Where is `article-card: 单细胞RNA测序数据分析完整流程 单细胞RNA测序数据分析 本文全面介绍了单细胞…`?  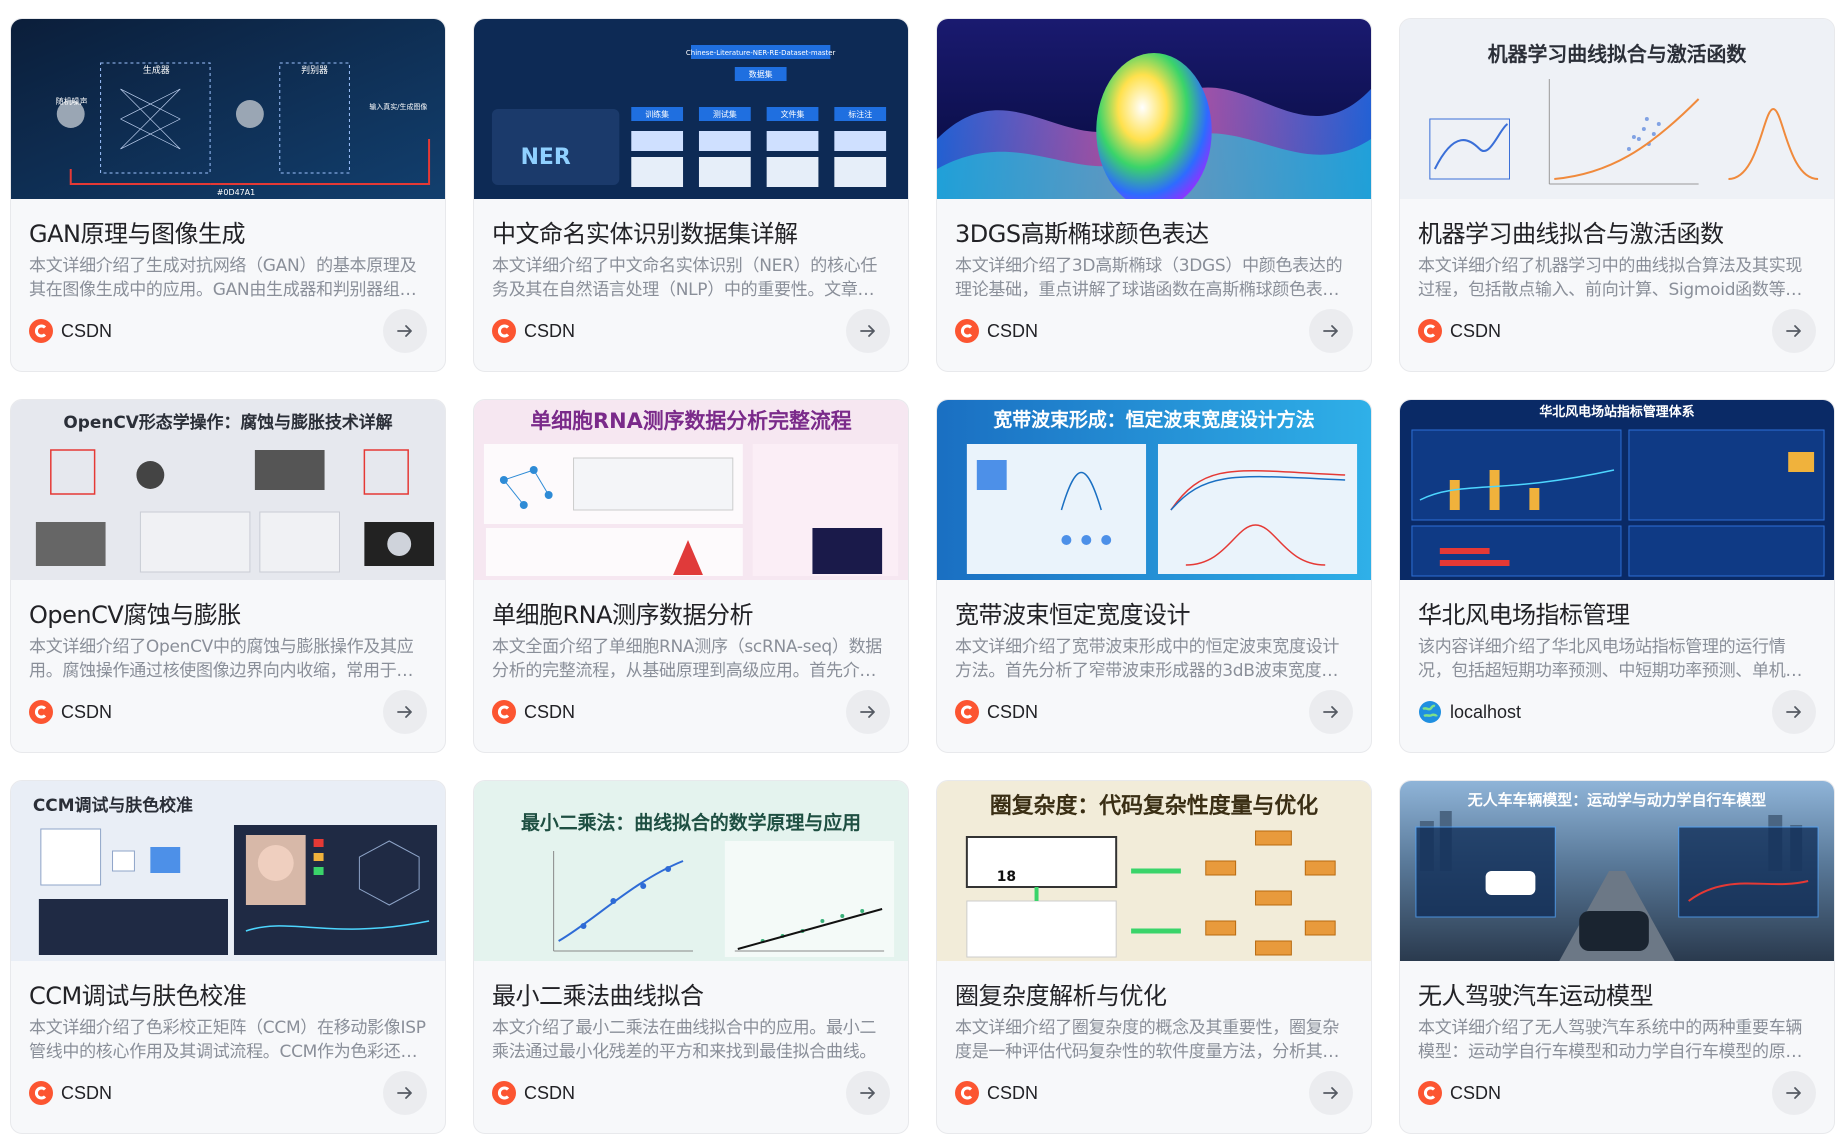 article-card: 单细胞RNA测序数据分析完整流程 单细胞RNA测序数据分析 本文全面介绍了单细胞… is located at coordinates (691, 576).